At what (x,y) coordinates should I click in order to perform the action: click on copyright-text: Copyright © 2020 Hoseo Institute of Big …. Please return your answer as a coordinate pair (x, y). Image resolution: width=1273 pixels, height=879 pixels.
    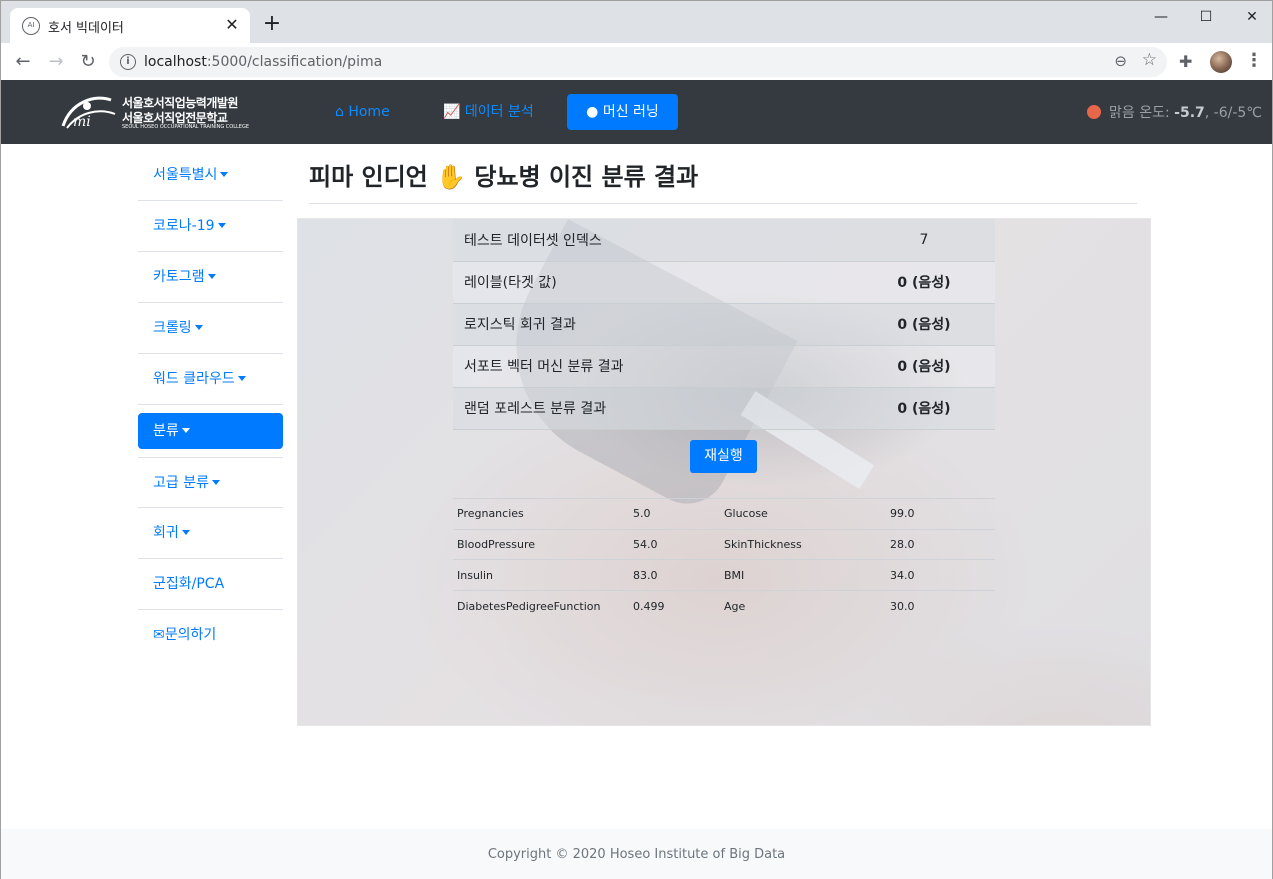
    Looking at the image, I should click on (636, 854).